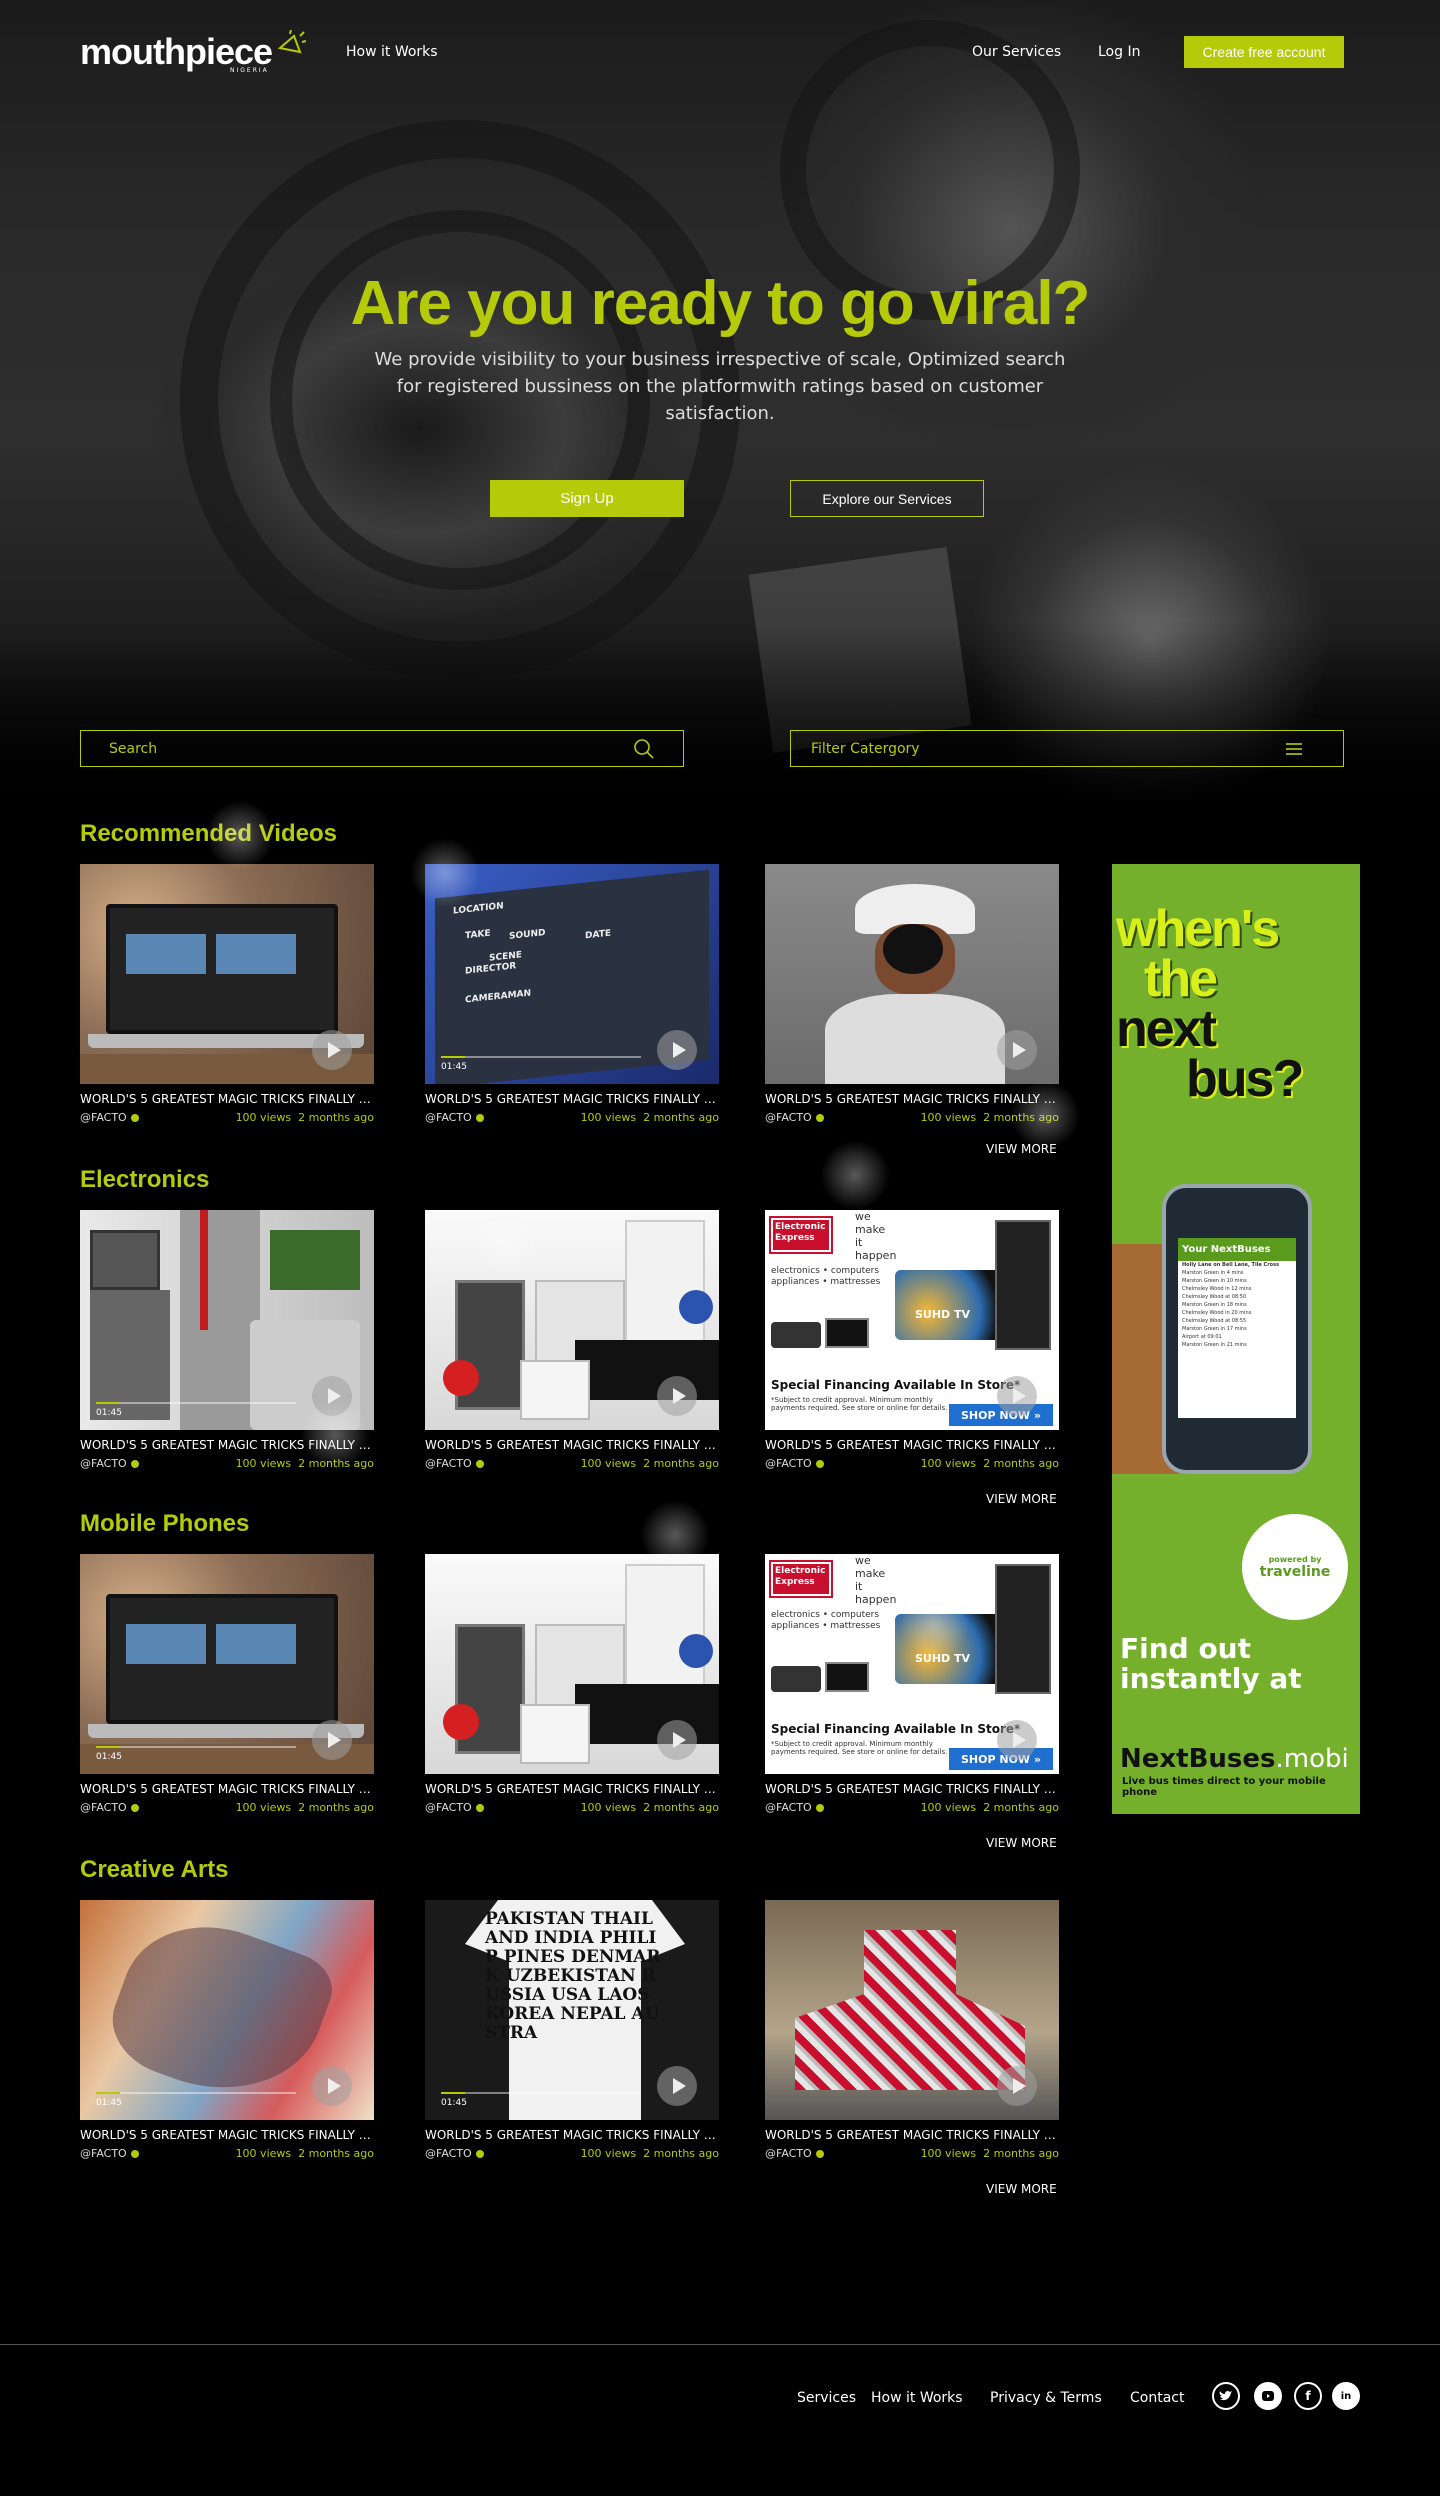 This screenshot has height=2496, width=1440. What do you see at coordinates (1226, 2396) in the screenshot?
I see `twitter-icon` at bounding box center [1226, 2396].